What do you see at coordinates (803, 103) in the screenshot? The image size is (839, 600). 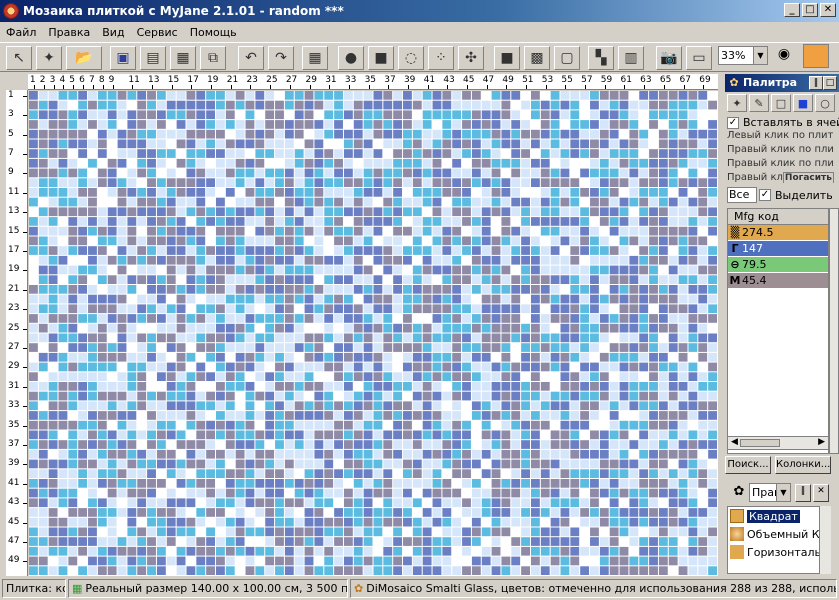 I see `blue-square-button: ■` at bounding box center [803, 103].